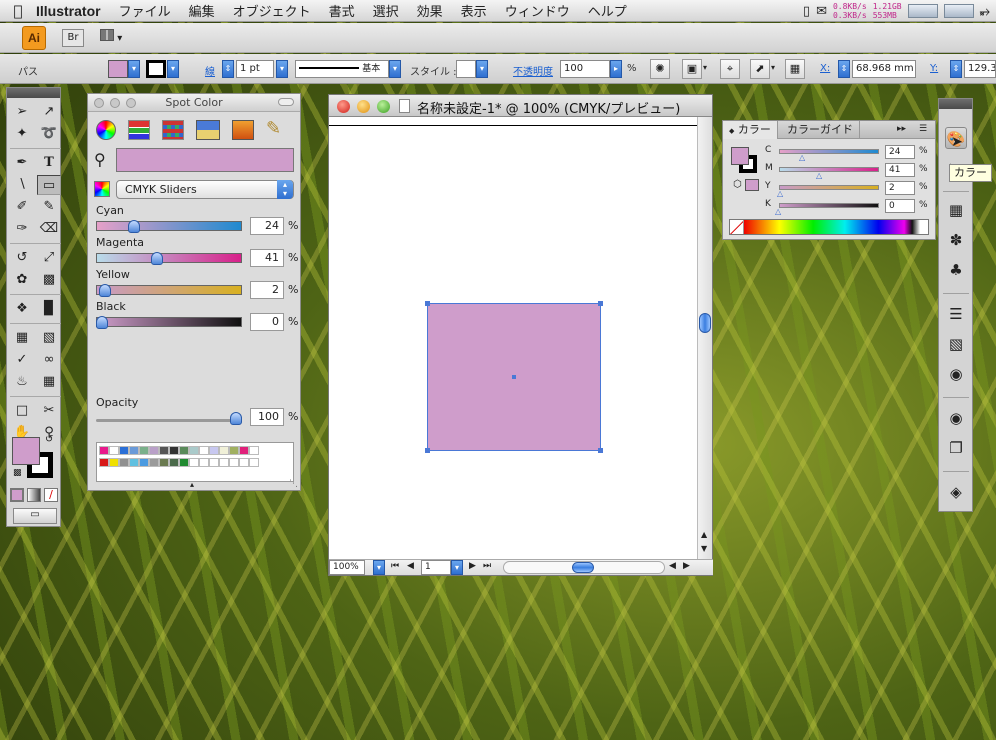 This screenshot has width=996, height=740. Describe the element at coordinates (34, 495) in the screenshot. I see `gradient-mode-button` at that location.